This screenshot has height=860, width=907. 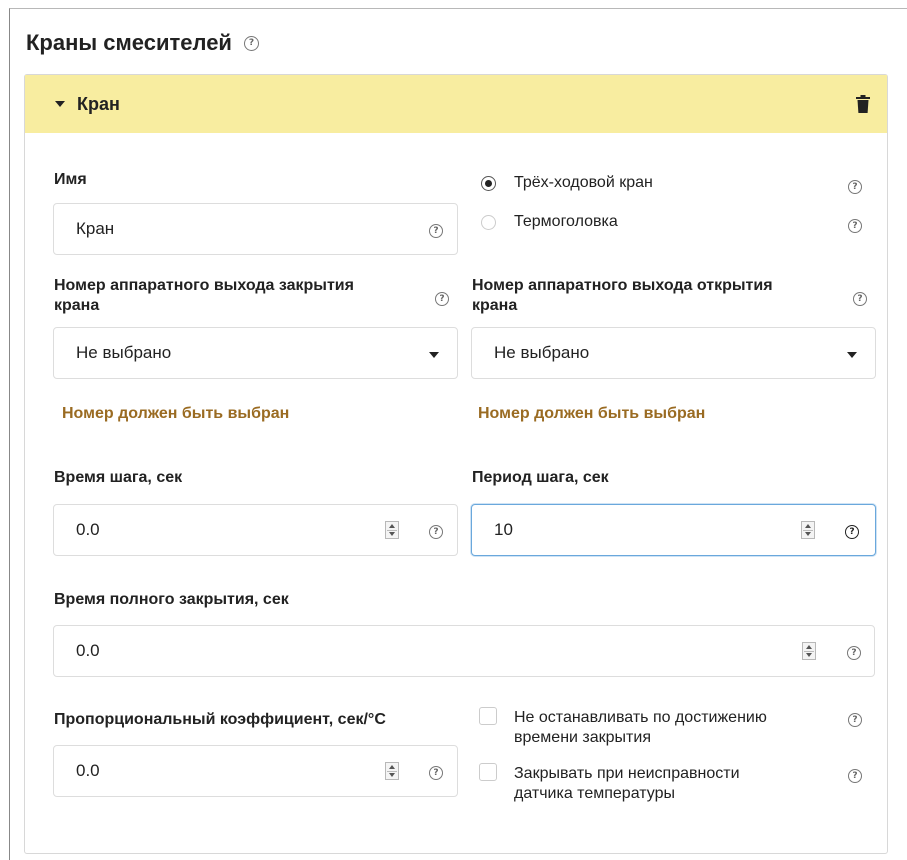 I want to click on section-title: Краны смесителей ?, so click(x=142, y=43).